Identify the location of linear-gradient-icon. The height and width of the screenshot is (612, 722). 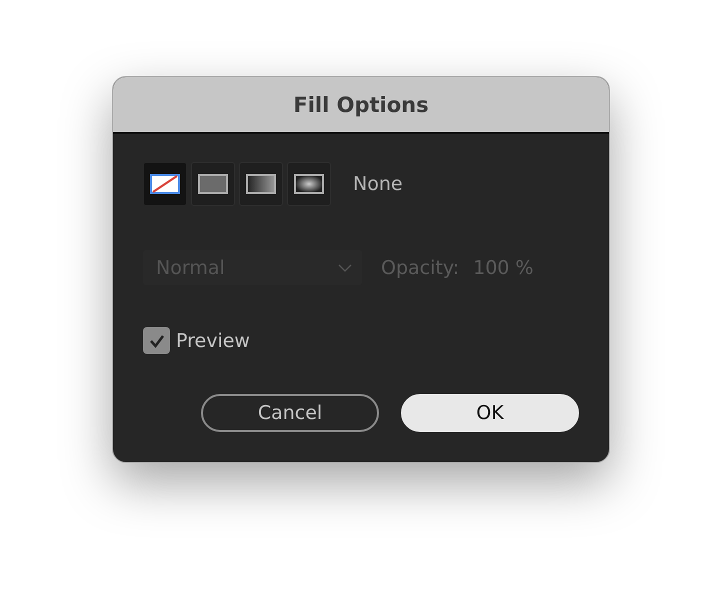
(261, 184).